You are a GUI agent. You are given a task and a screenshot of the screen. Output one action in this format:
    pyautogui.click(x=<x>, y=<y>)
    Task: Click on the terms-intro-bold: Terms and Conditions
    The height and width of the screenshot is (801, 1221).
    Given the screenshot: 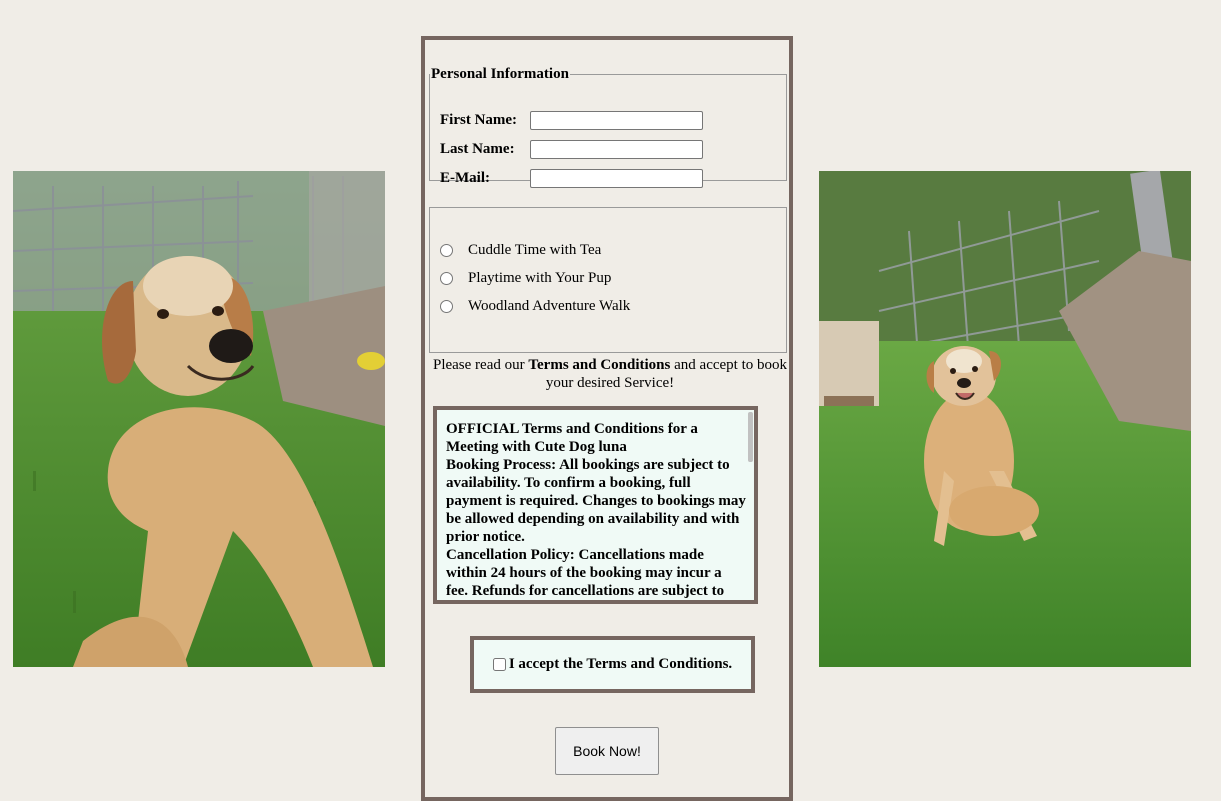 What is the action you would take?
    pyautogui.click(x=599, y=365)
    